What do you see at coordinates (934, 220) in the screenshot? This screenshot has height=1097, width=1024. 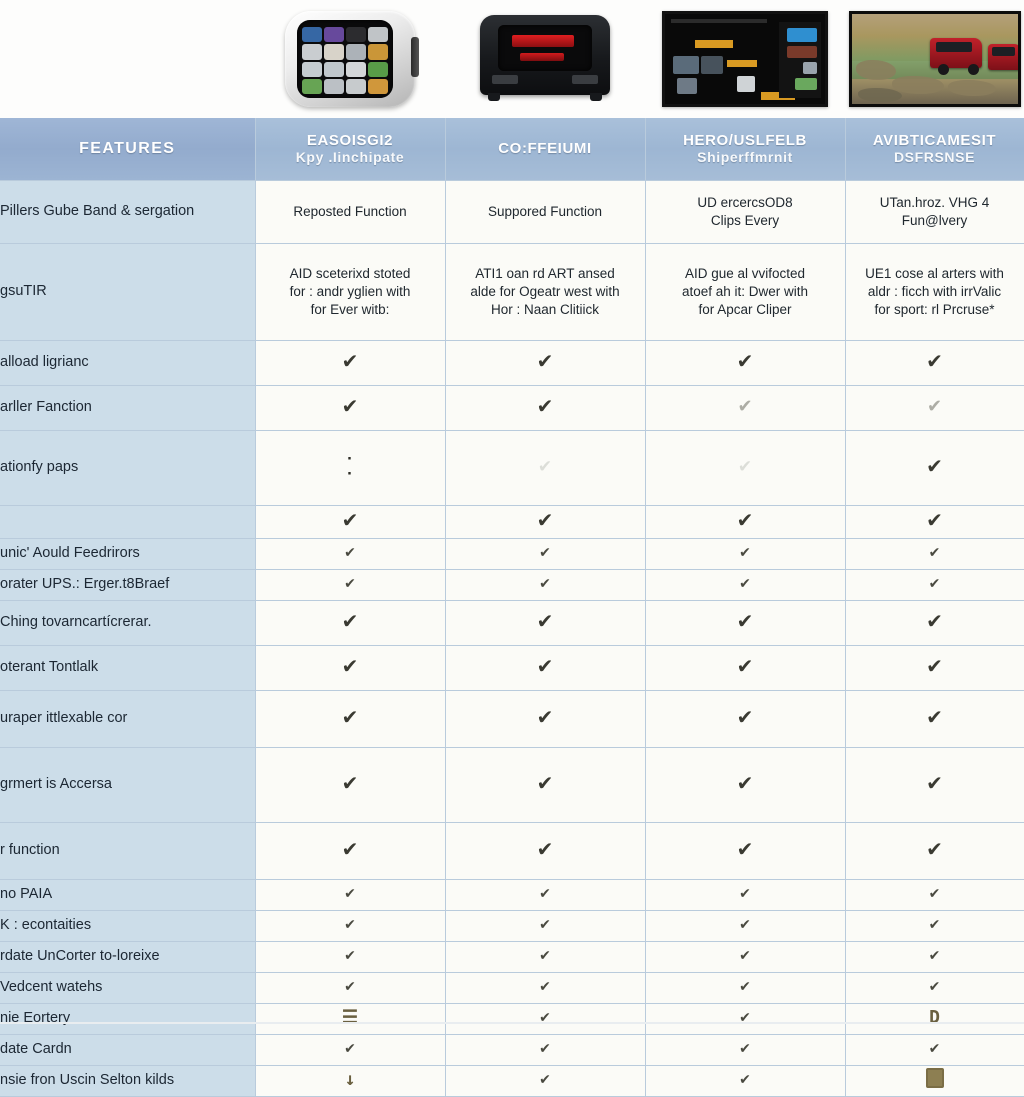 I see `description-line: Fun@lvery` at bounding box center [934, 220].